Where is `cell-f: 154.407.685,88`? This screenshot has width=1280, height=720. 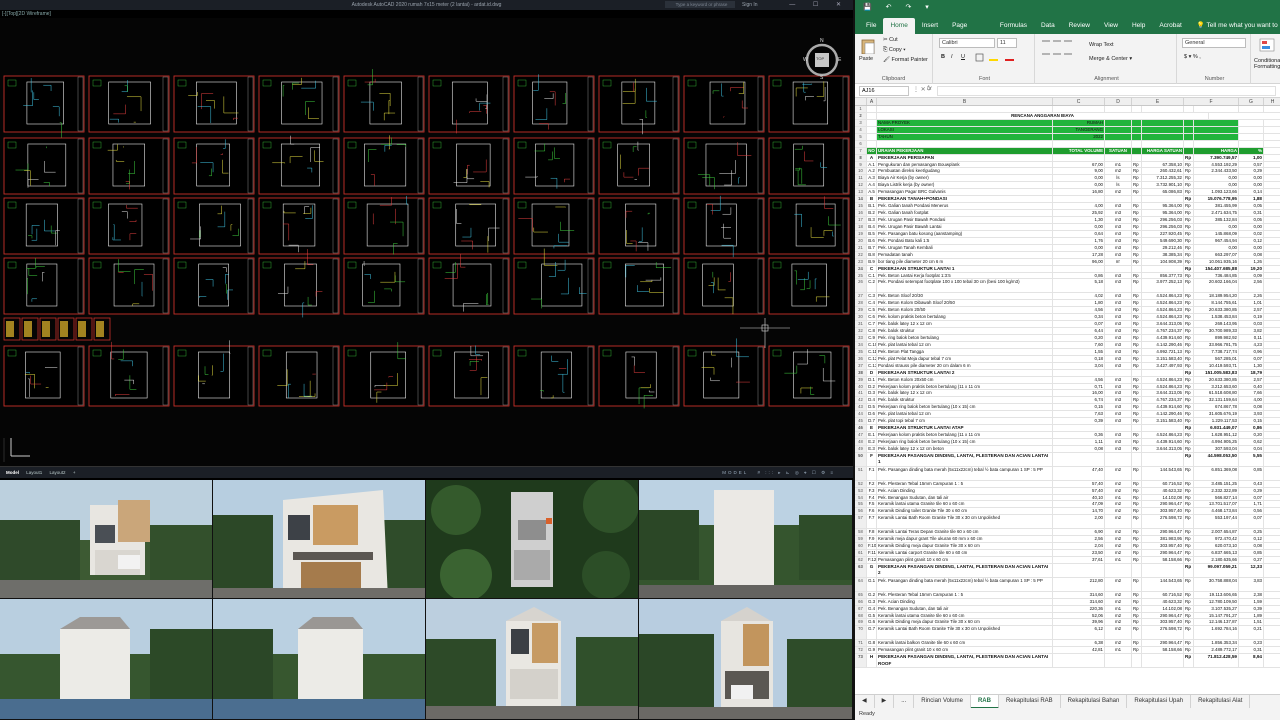 cell-f: 154.407.685,88 is located at coordinates (1216, 268).